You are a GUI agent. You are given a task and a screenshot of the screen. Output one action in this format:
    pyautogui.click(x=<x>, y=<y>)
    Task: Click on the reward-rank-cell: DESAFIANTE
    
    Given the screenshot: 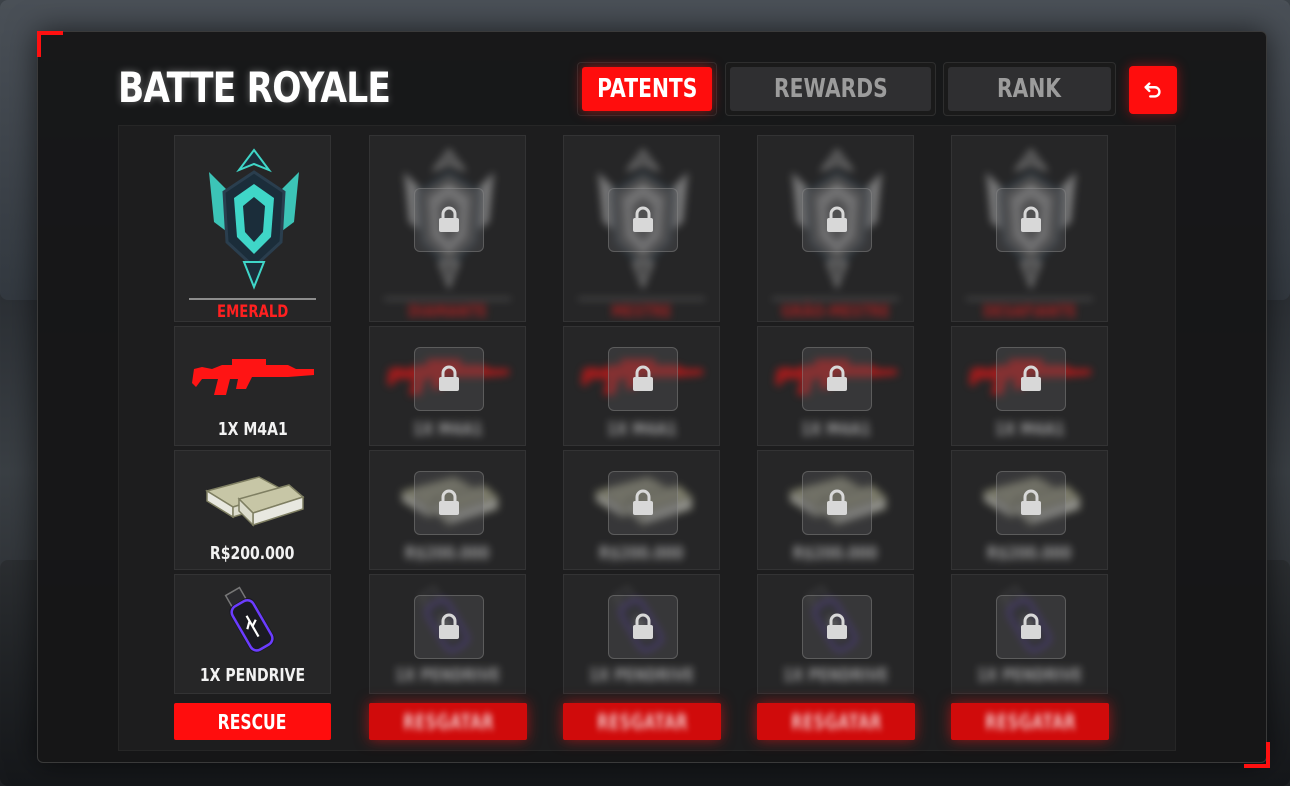 What is the action you would take?
    pyautogui.click(x=1029, y=228)
    